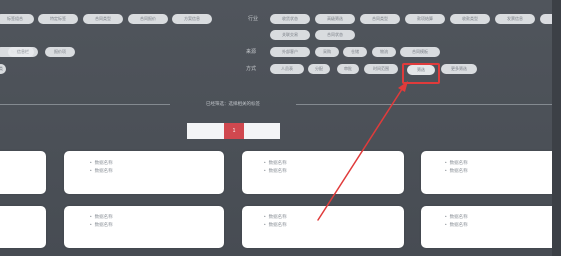  Describe the element at coordinates (556, 128) in the screenshot. I see `scrollbar` at that location.